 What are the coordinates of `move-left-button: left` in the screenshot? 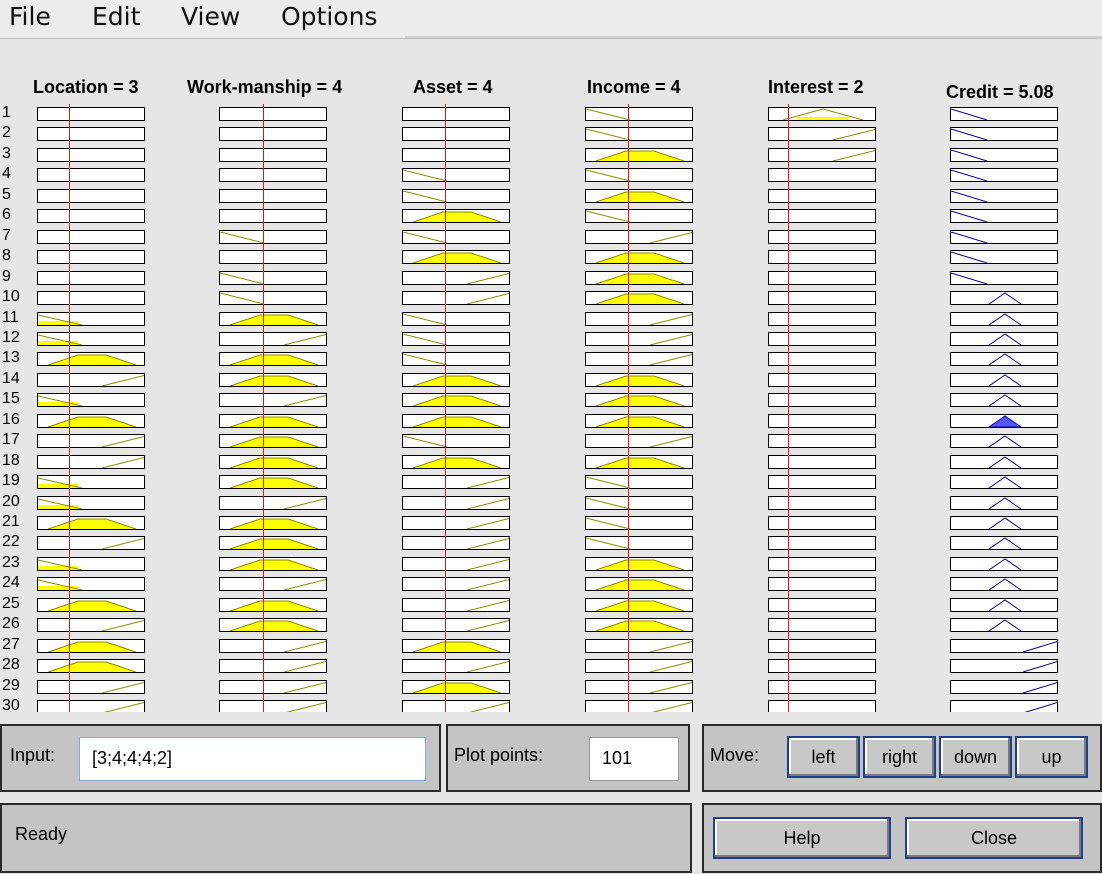 It's located at (823, 757).